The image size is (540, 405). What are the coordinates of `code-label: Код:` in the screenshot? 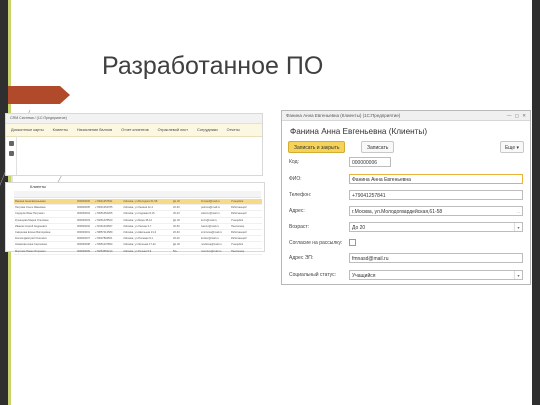 It's located at (294, 162).